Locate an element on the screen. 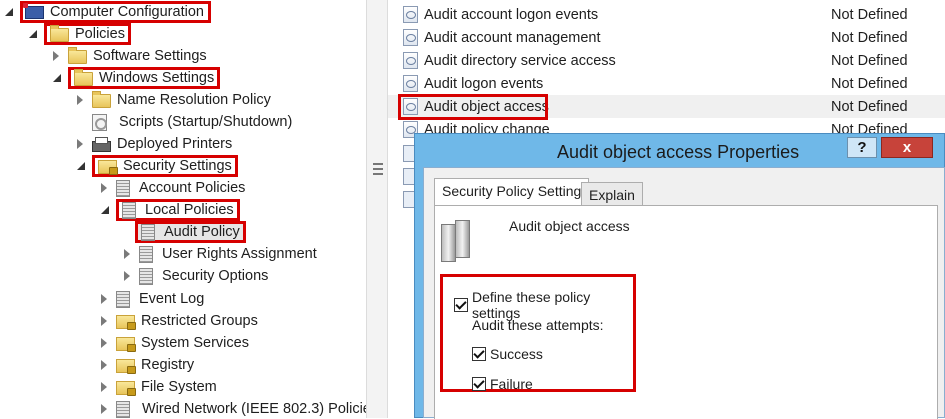  tree-item-restricted-groups: Restricted Groups is located at coordinates (179, 321).